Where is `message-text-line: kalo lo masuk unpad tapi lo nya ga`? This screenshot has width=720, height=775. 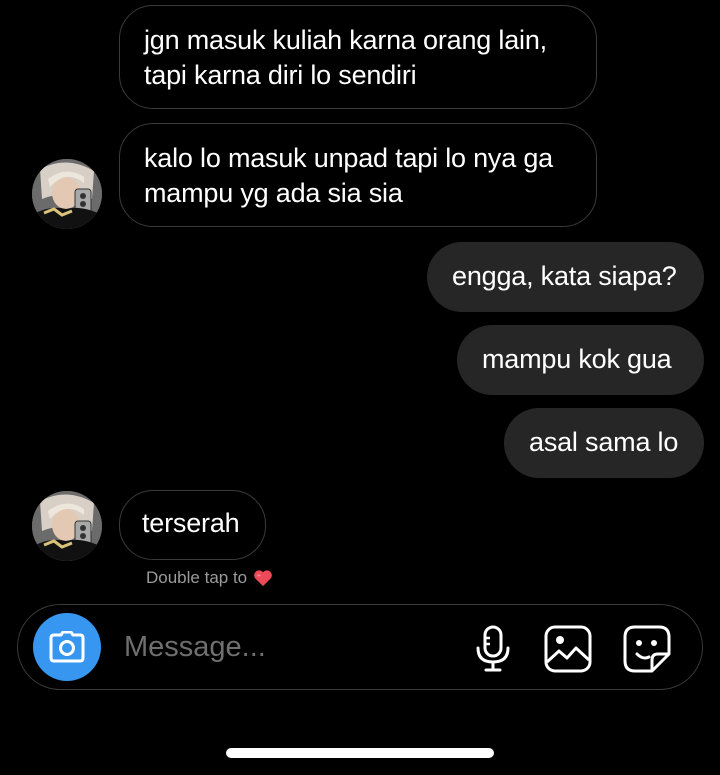 message-text-line: kalo lo masuk unpad tapi lo nya ga is located at coordinates (348, 158).